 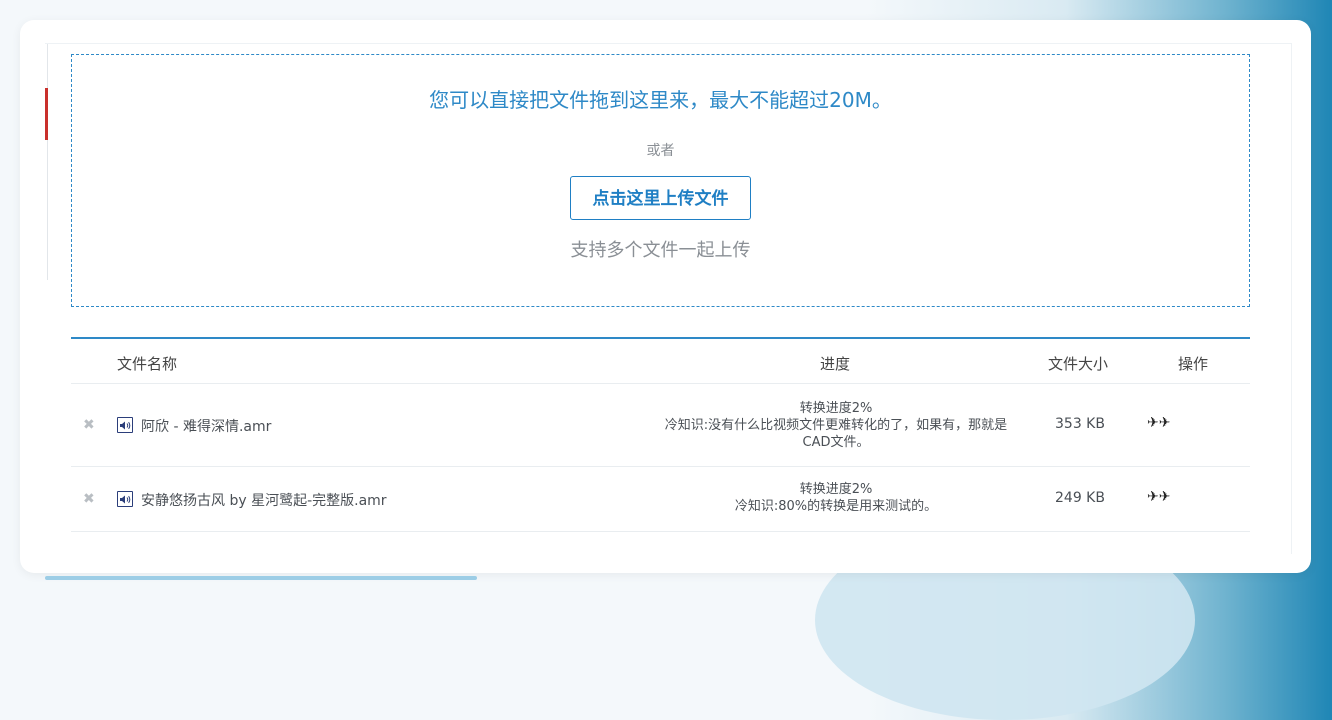 What do you see at coordinates (264, 501) in the screenshot?
I see `file-name: 安静悠扬古风 by 星河鹭起-完整版.amr` at bounding box center [264, 501].